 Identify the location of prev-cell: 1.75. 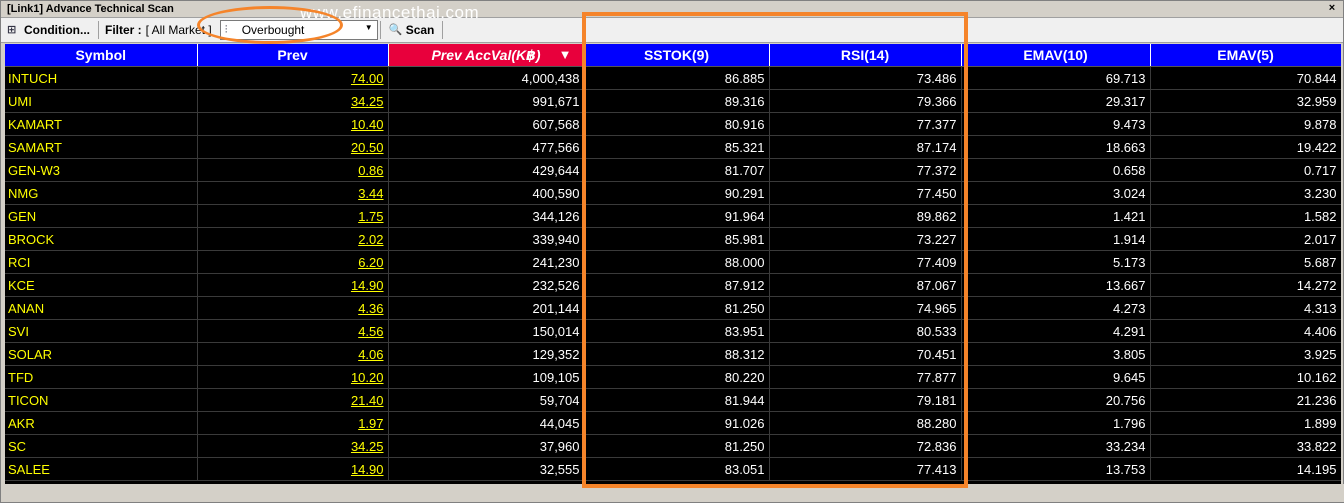
(293, 216).